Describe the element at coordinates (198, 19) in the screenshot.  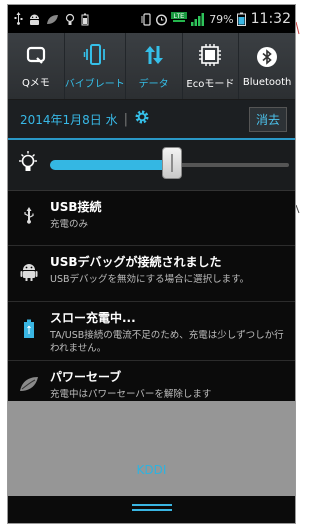
I see `signal-strength-icon` at that location.